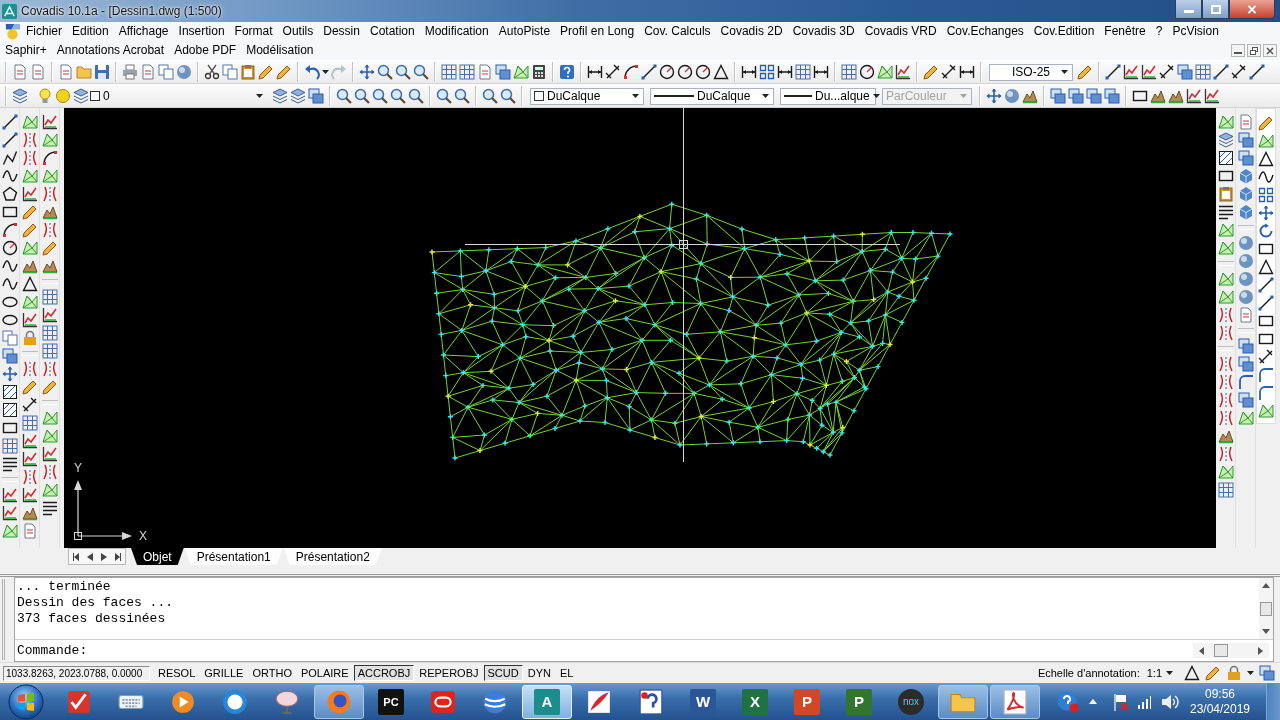  Describe the element at coordinates (44, 31) in the screenshot. I see `menu-item: Fichier` at that location.